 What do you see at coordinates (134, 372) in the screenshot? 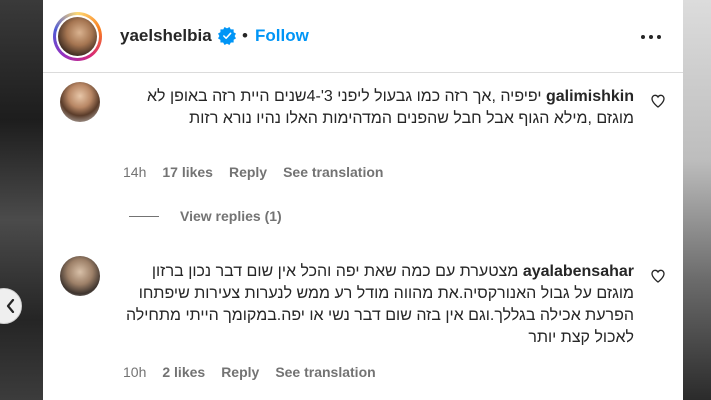
I see `comment-time: 10h` at bounding box center [134, 372].